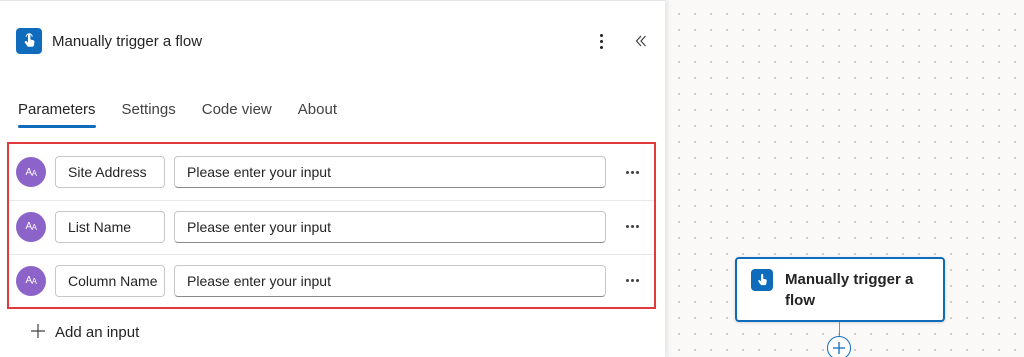 Image resolution: width=1024 pixels, height=357 pixels. I want to click on tab-code-view: Code view, so click(237, 114).